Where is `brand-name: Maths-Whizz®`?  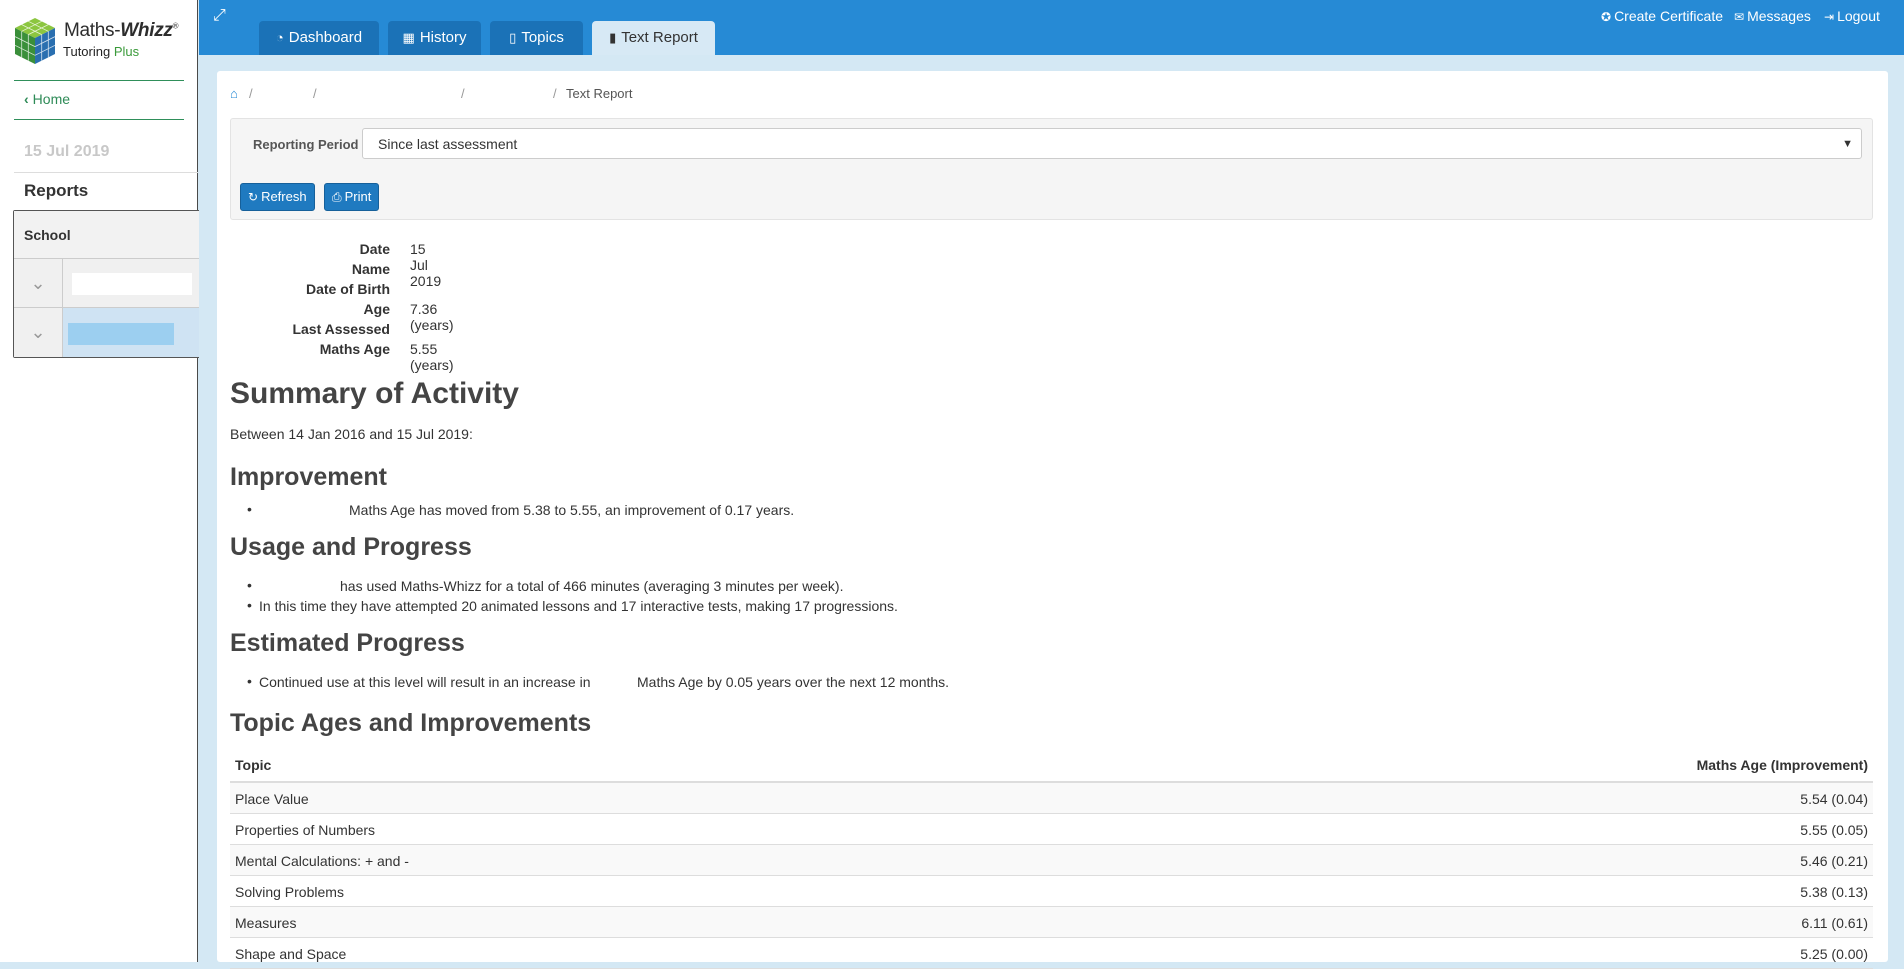
brand-name: Maths-Whizz® is located at coordinates (121, 30).